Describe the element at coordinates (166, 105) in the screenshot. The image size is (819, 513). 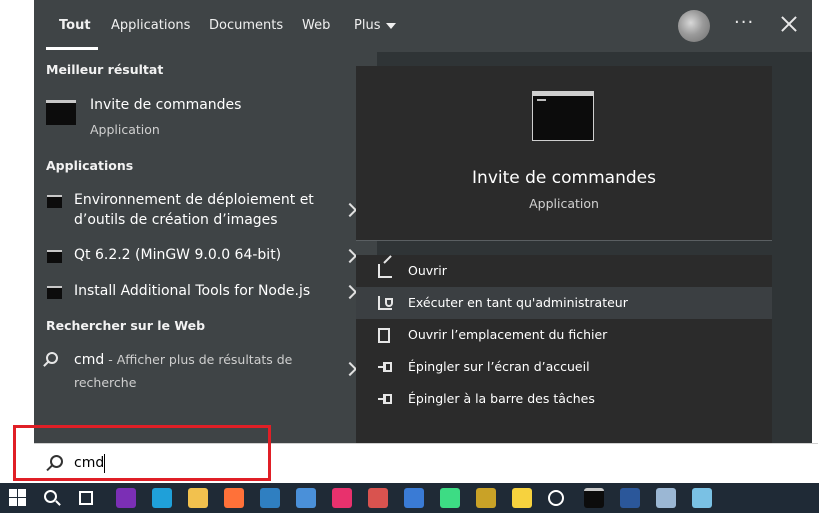
I see `best-match-title: Invite de commandes` at that location.